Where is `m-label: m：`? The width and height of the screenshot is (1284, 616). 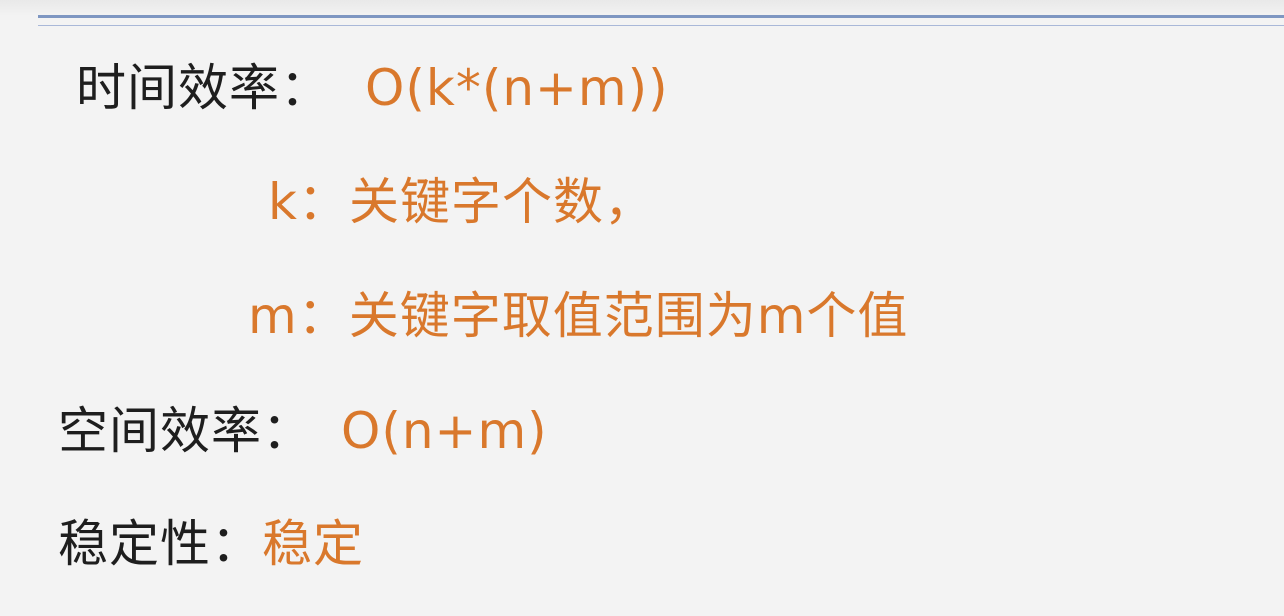 m-label: m： is located at coordinates (298, 316).